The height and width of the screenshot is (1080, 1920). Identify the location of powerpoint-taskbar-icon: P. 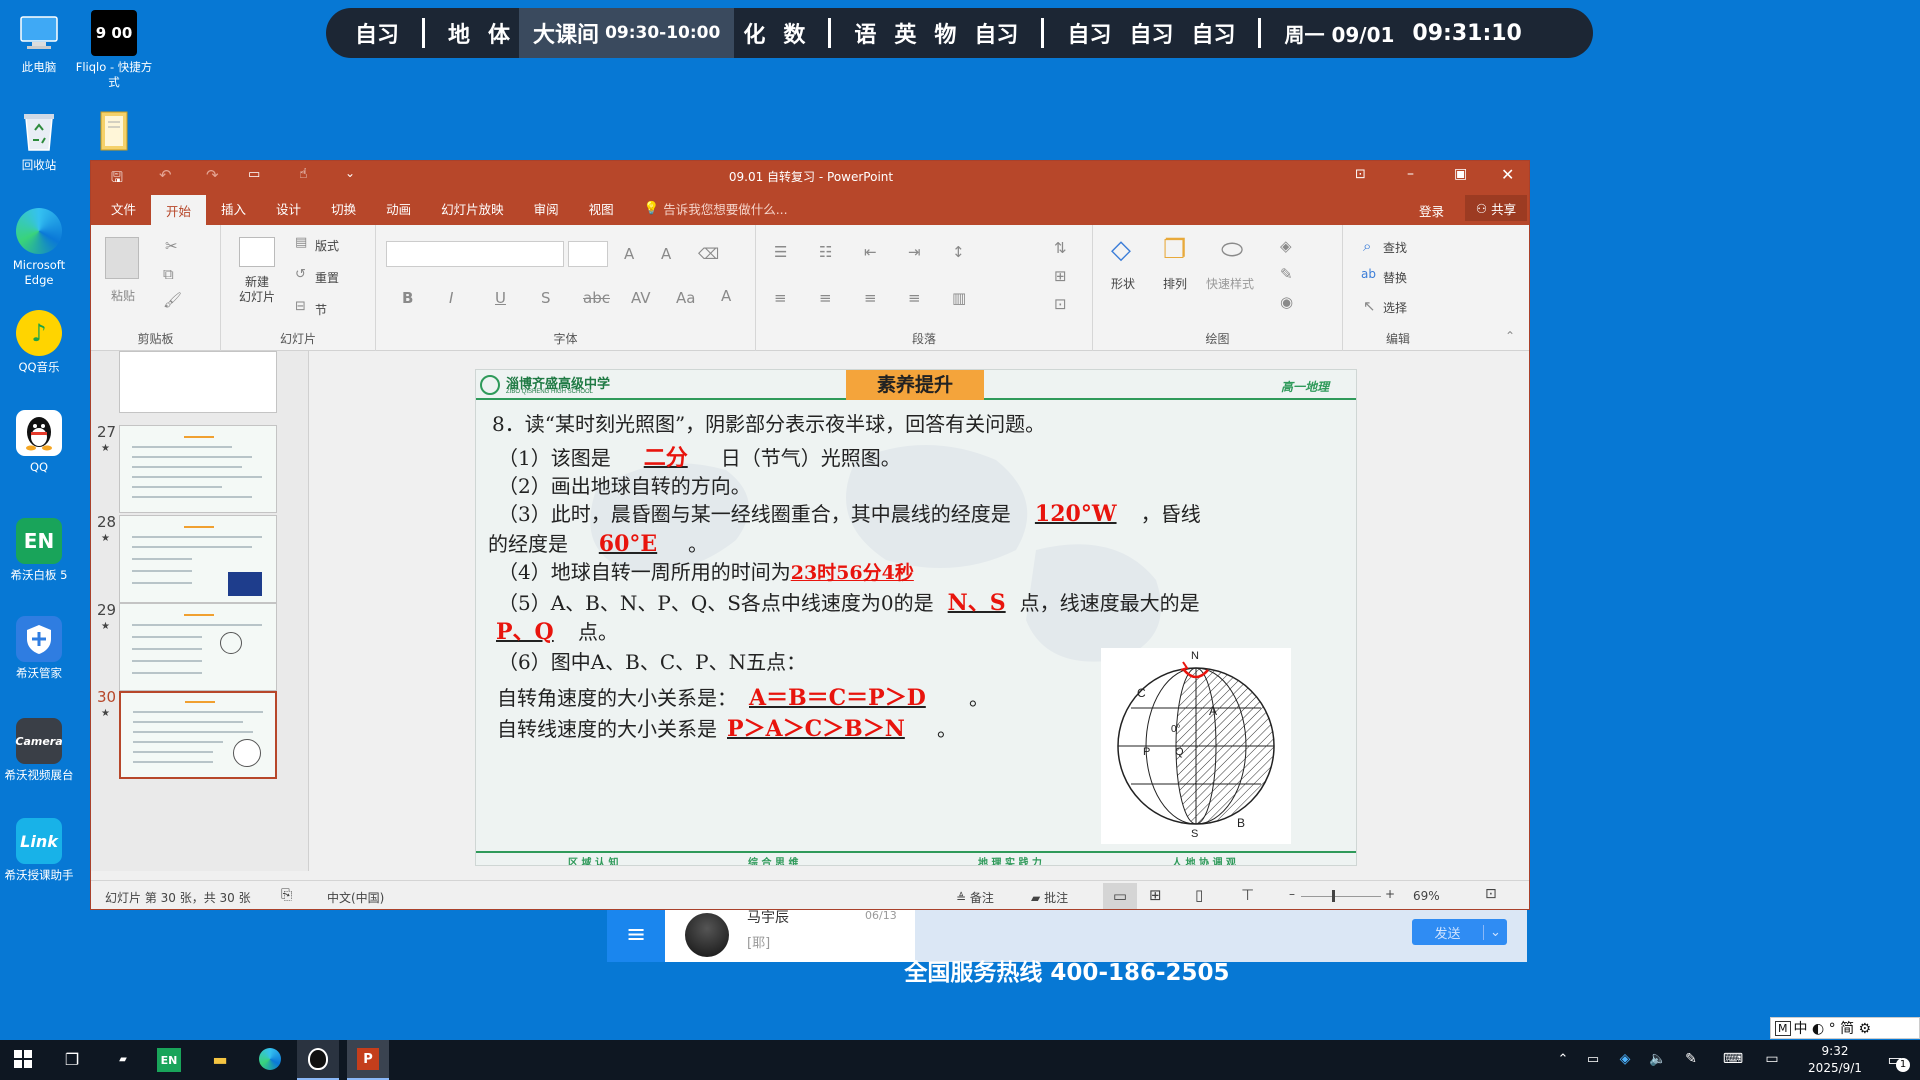
(368, 1060).